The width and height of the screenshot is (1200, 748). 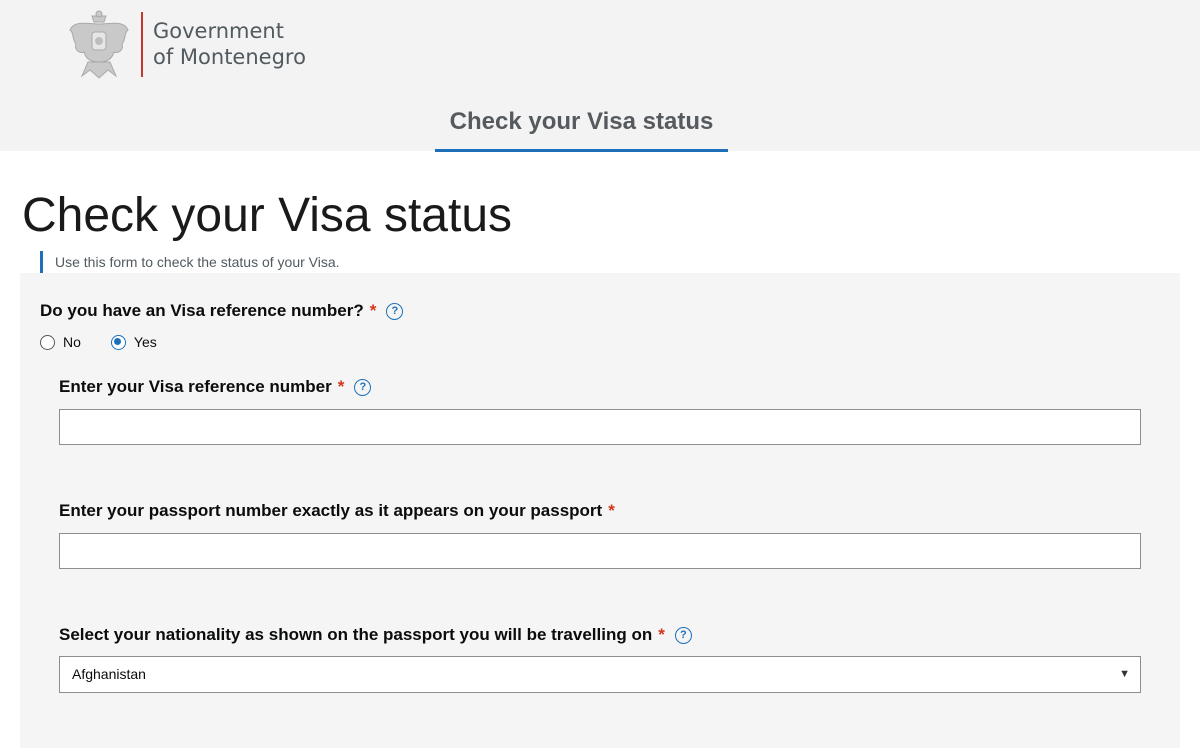 What do you see at coordinates (218, 31) in the screenshot?
I see `org-name-line1: Government` at bounding box center [218, 31].